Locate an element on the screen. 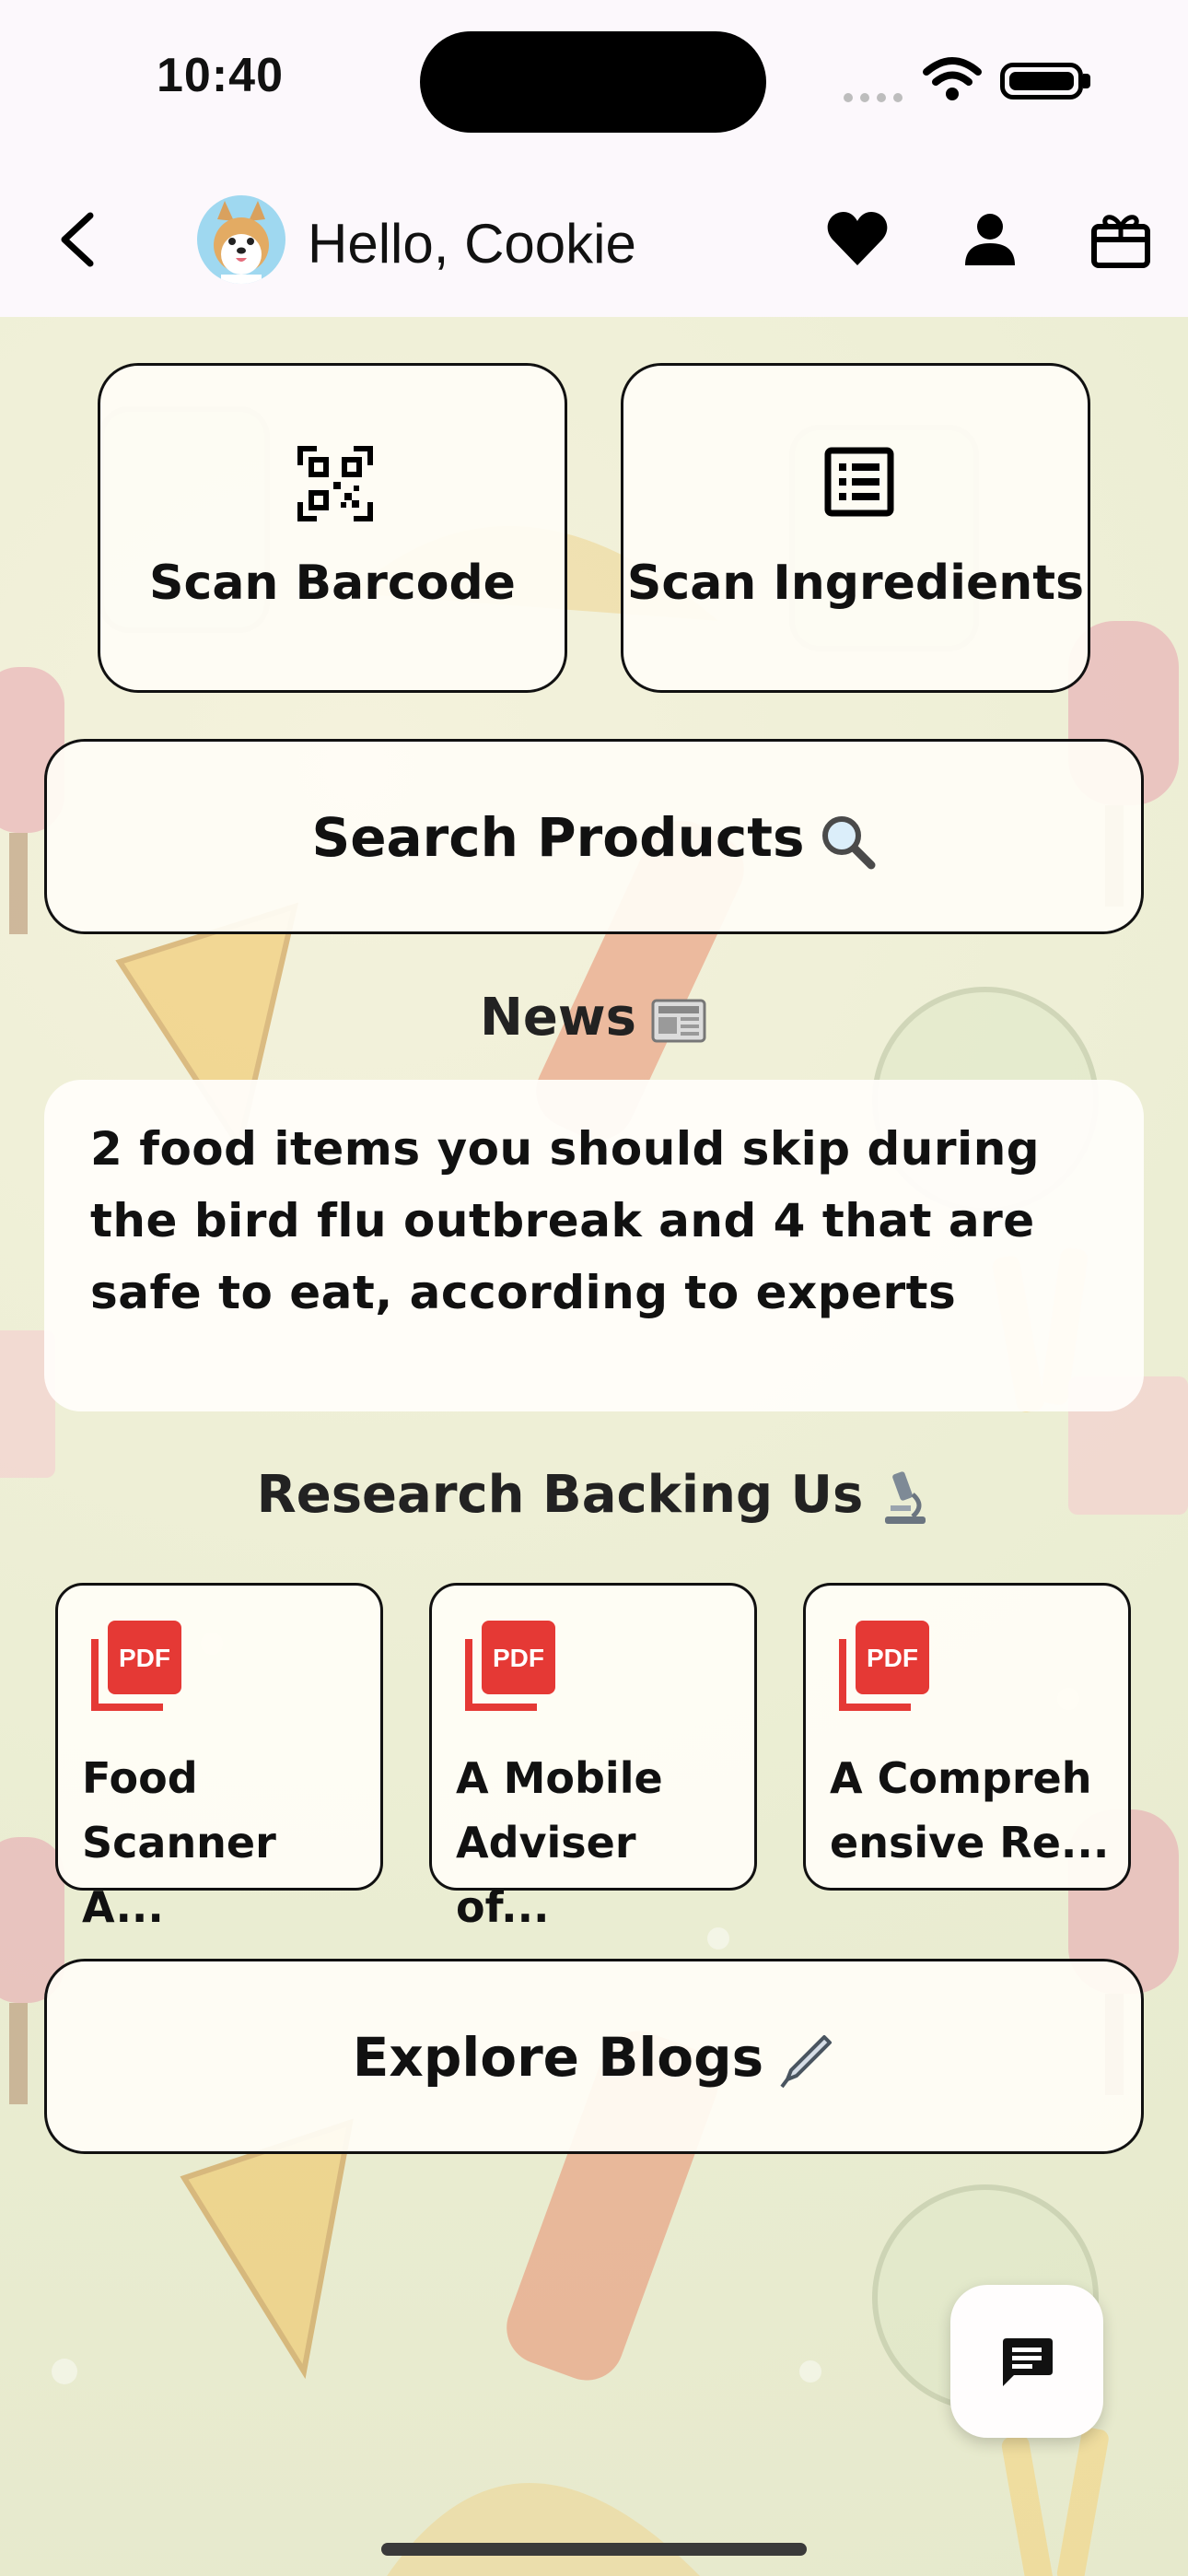 This screenshot has height=2576, width=1188. heart-icon is located at coordinates (857, 239).